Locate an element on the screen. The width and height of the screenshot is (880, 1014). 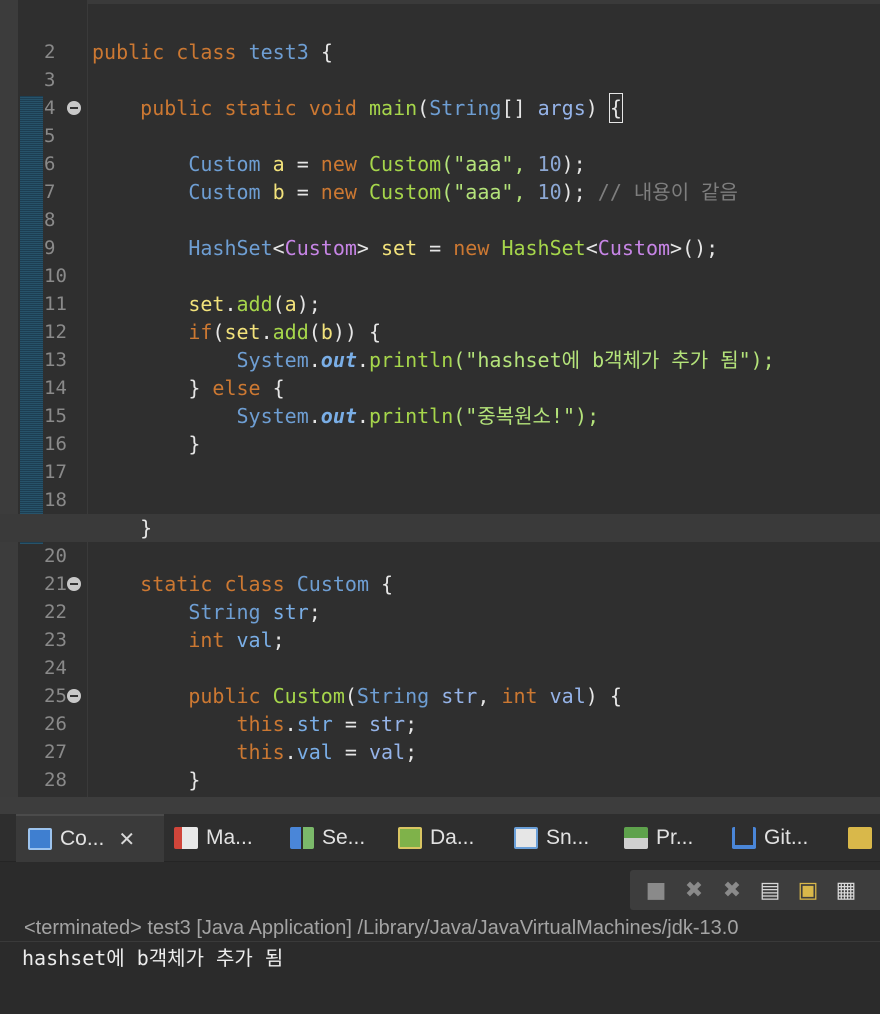
code-token: (); is located at coordinates (700, 248).